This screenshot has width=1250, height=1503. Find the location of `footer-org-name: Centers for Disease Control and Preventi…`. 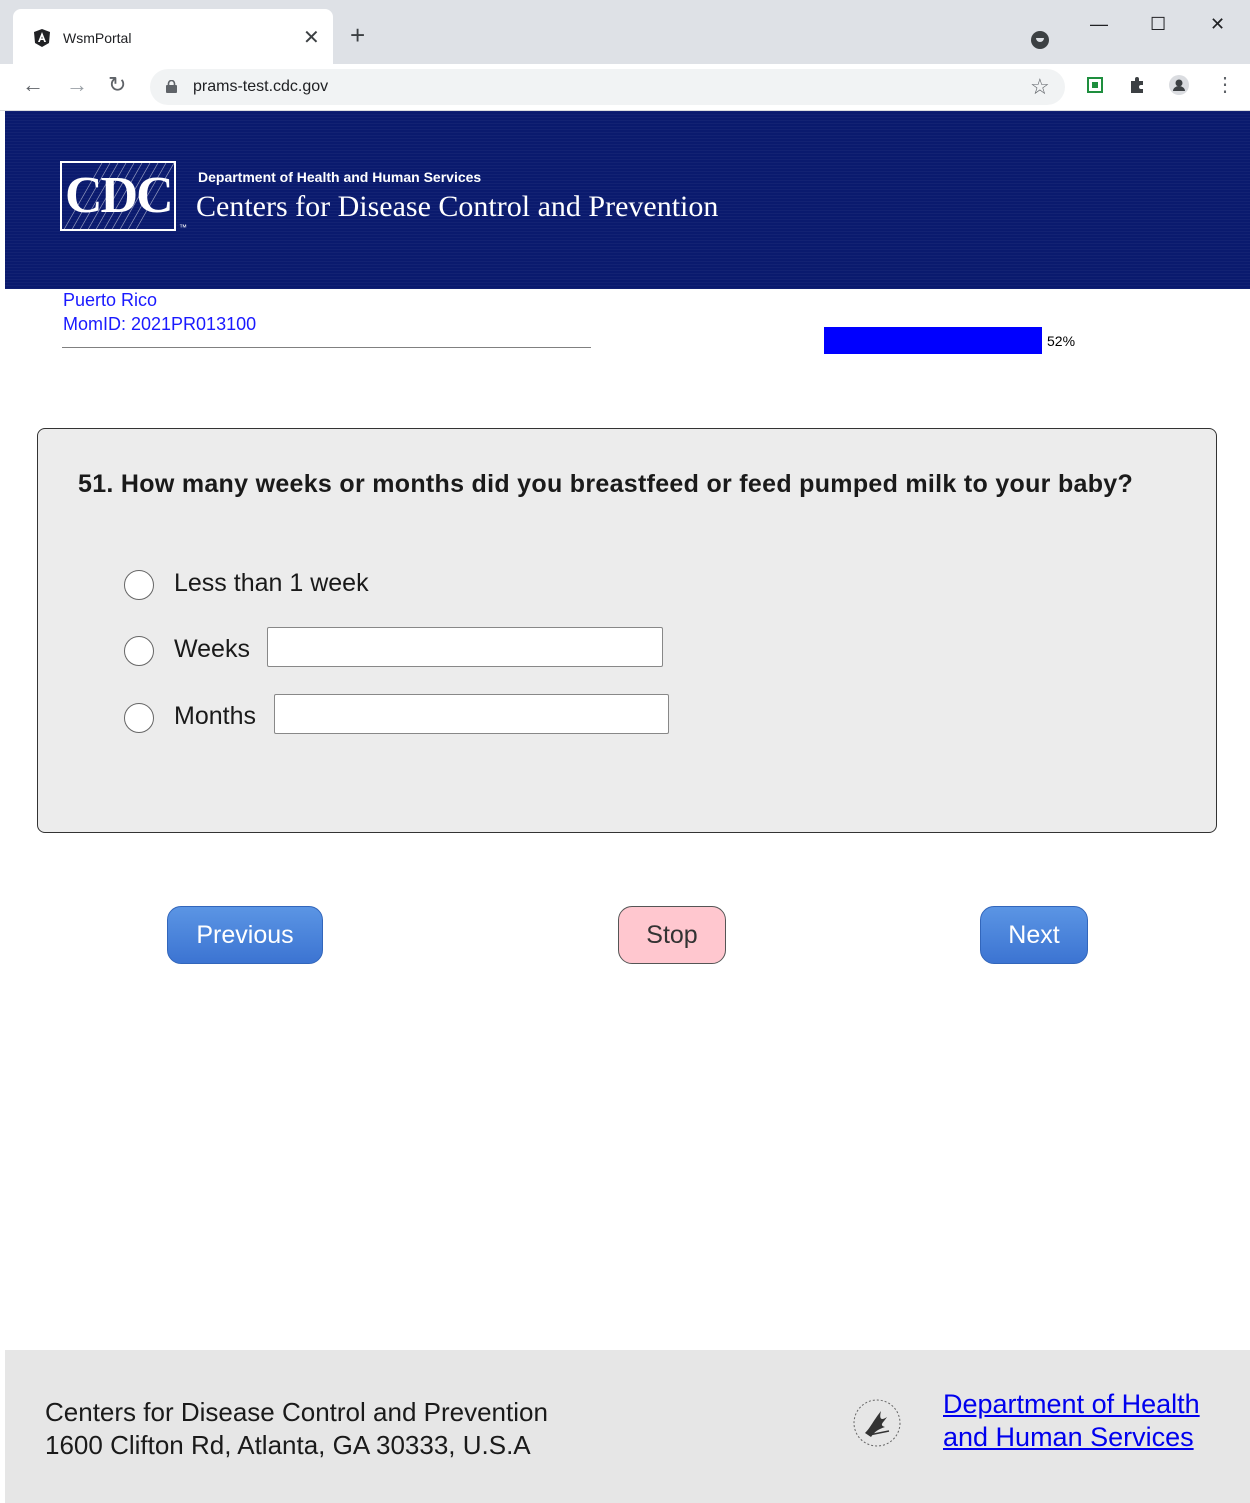

footer-org-name: Centers for Disease Control and Preventi… is located at coordinates (296, 1412).